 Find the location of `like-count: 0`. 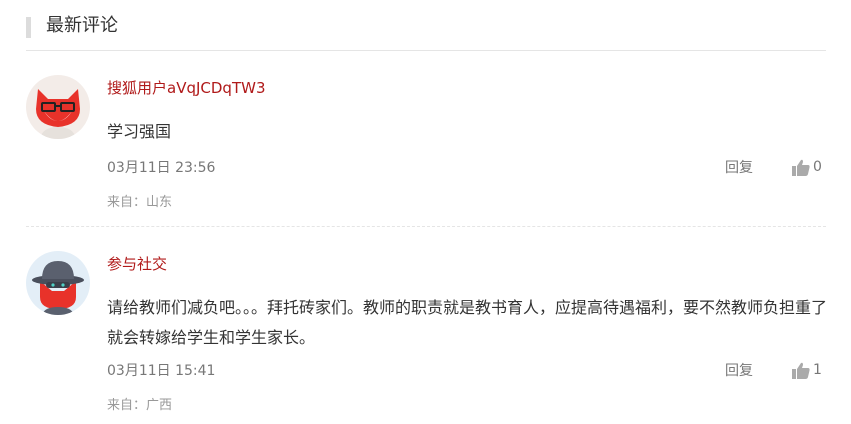

like-count: 0 is located at coordinates (817, 167).